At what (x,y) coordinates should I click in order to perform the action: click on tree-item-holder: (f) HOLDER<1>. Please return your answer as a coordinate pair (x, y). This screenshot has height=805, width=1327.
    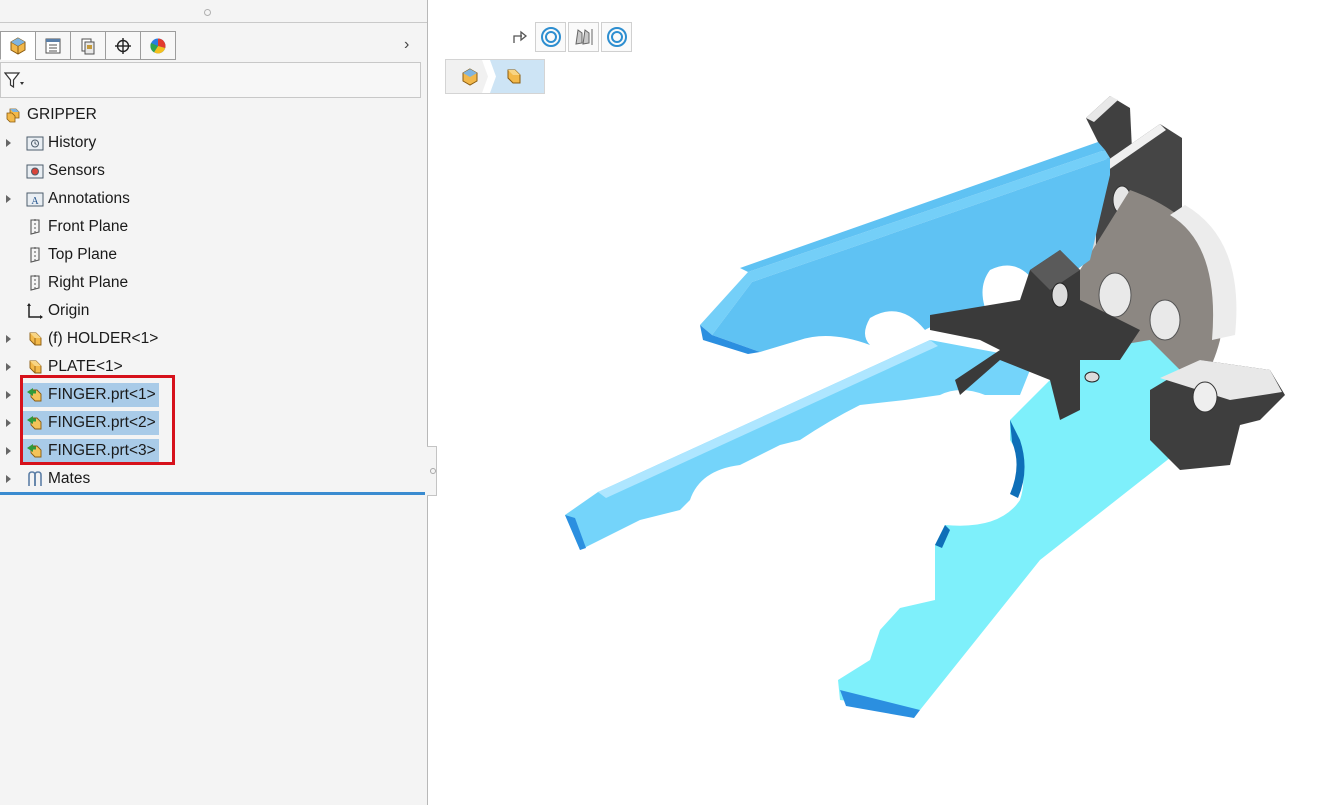
    Looking at the image, I should click on (82, 339).